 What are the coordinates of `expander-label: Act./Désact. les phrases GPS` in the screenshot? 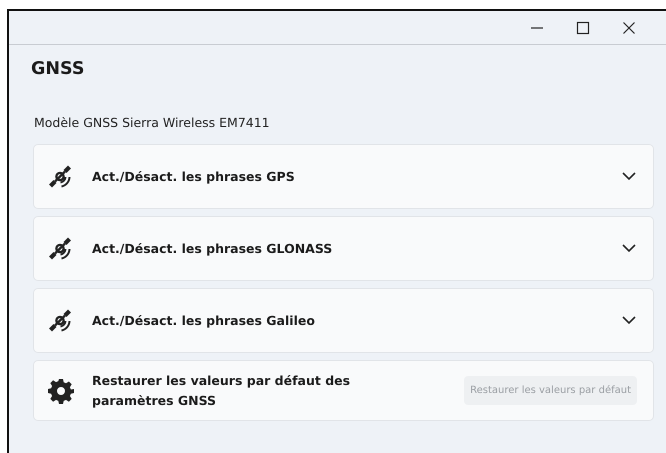 It's located at (194, 176).